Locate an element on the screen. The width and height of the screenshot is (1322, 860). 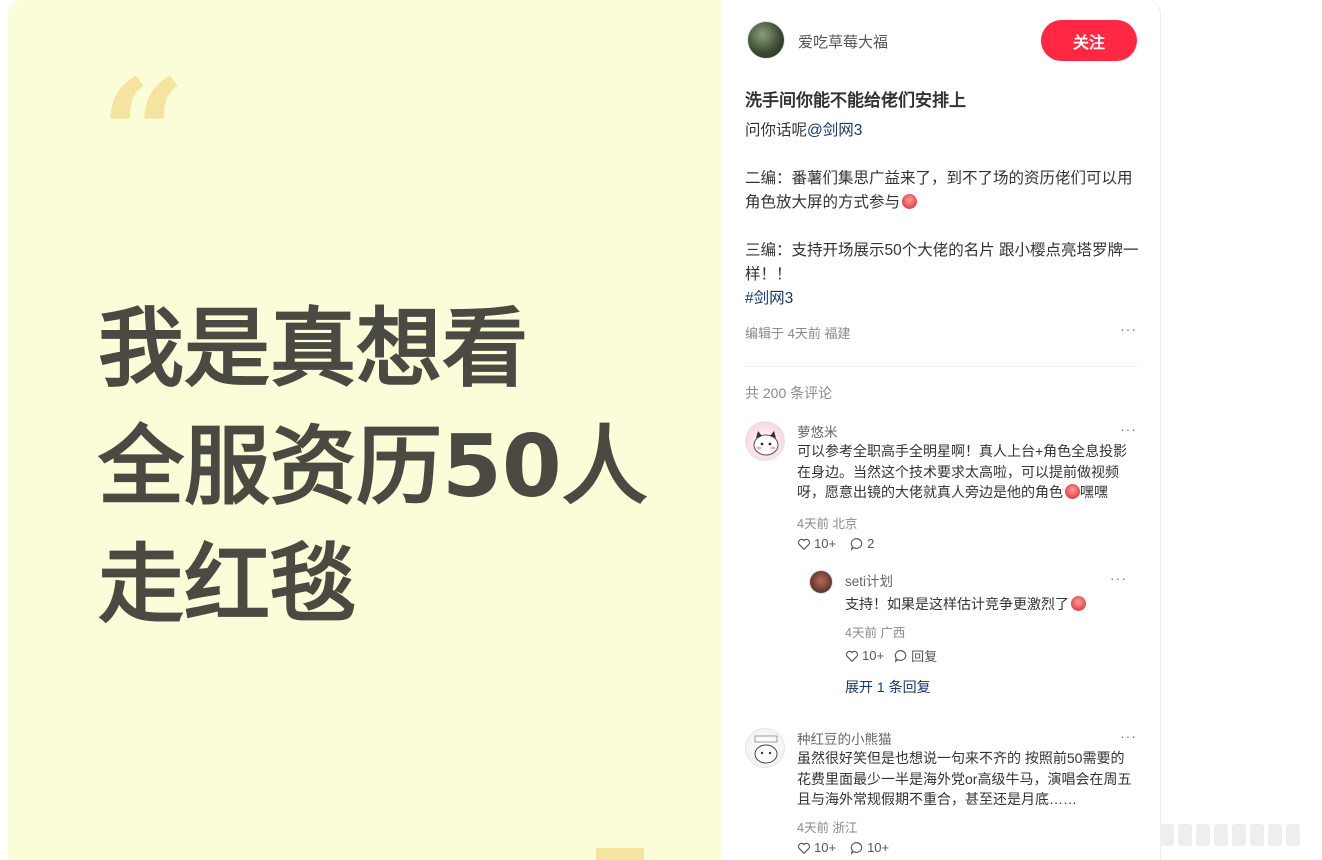
cat-avatar-icon is located at coordinates (766, 443).